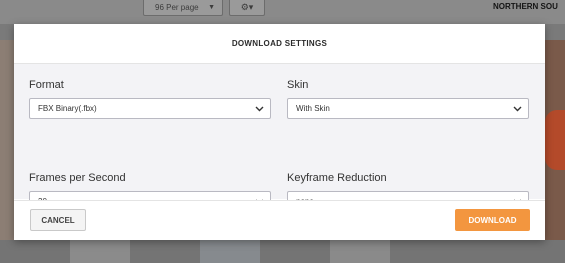 The height and width of the screenshot is (263, 565). What do you see at coordinates (150, 108) in the screenshot?
I see `format-select: FBX Binary(.fbx)` at bounding box center [150, 108].